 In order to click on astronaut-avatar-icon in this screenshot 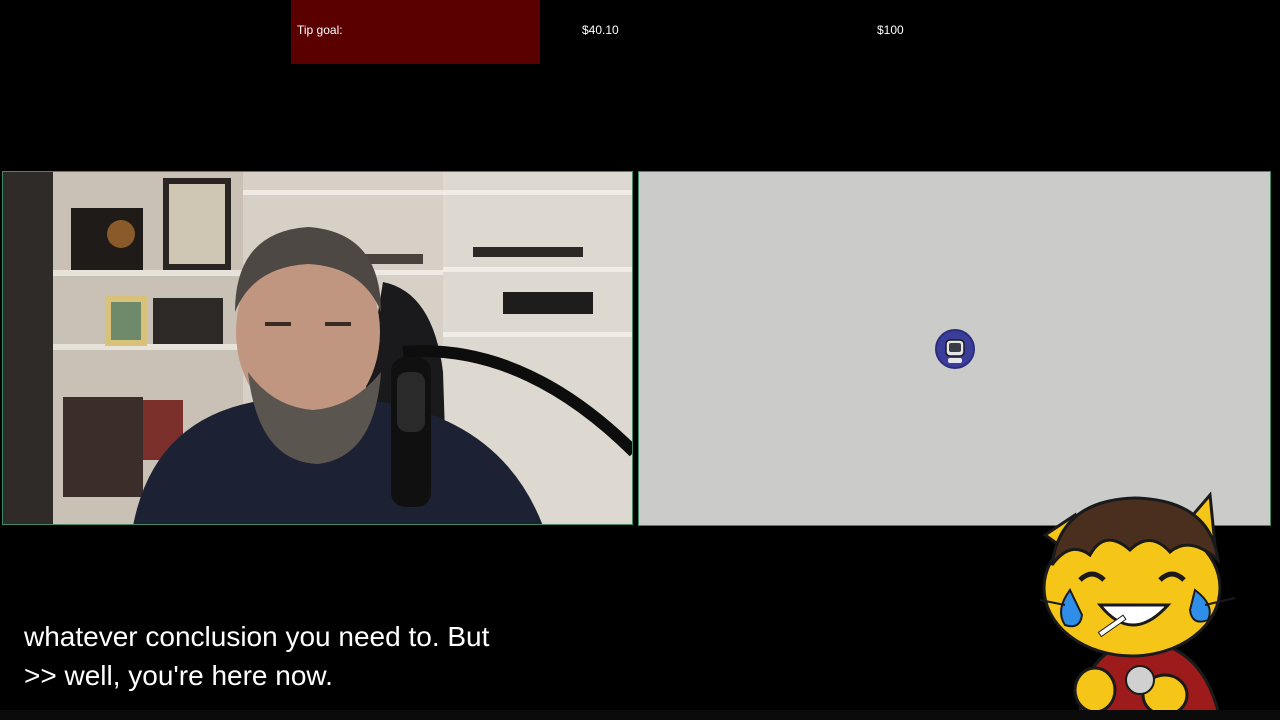, I will do `click(955, 349)`.